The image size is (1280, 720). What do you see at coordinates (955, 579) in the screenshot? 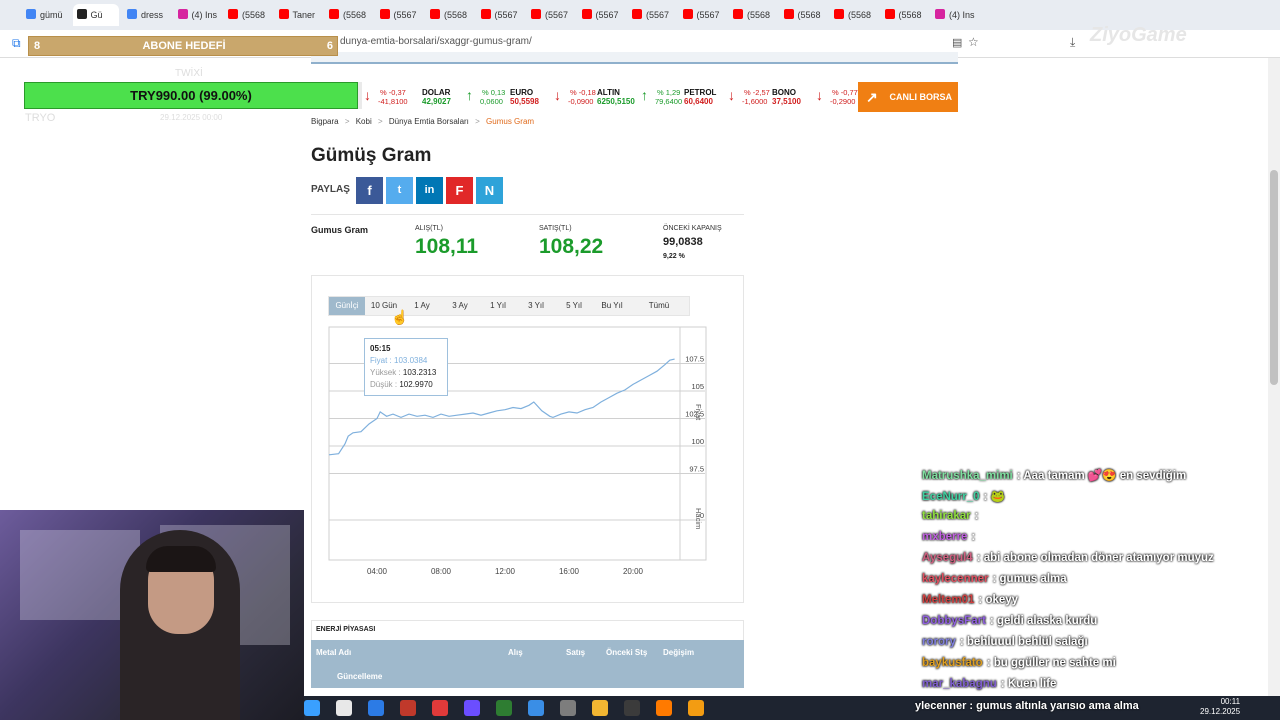
I see `chat-username: kaylecenner` at bounding box center [955, 579].